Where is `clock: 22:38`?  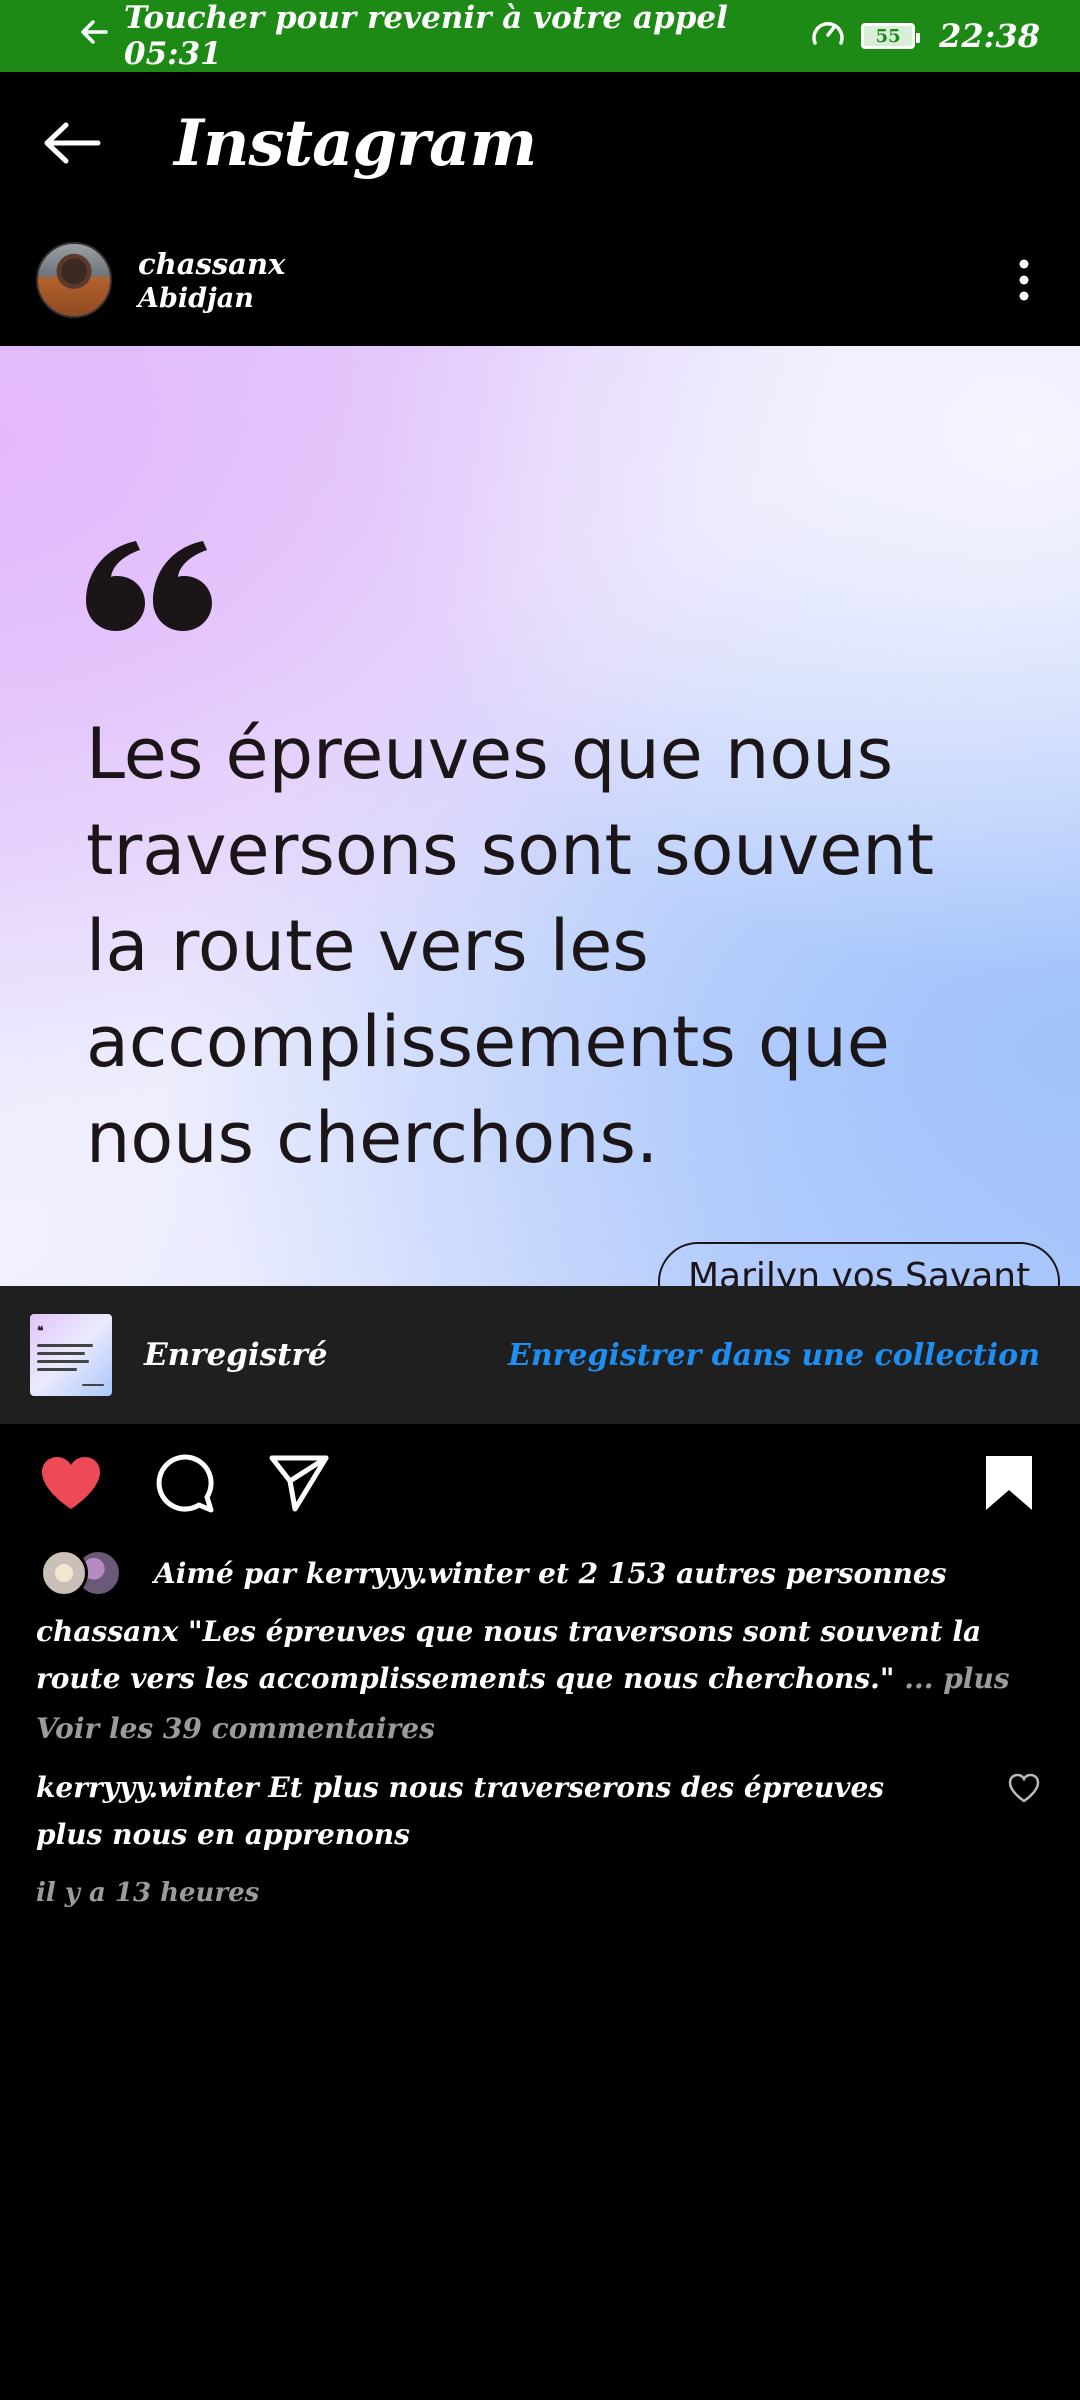 clock: 22:38 is located at coordinates (989, 36).